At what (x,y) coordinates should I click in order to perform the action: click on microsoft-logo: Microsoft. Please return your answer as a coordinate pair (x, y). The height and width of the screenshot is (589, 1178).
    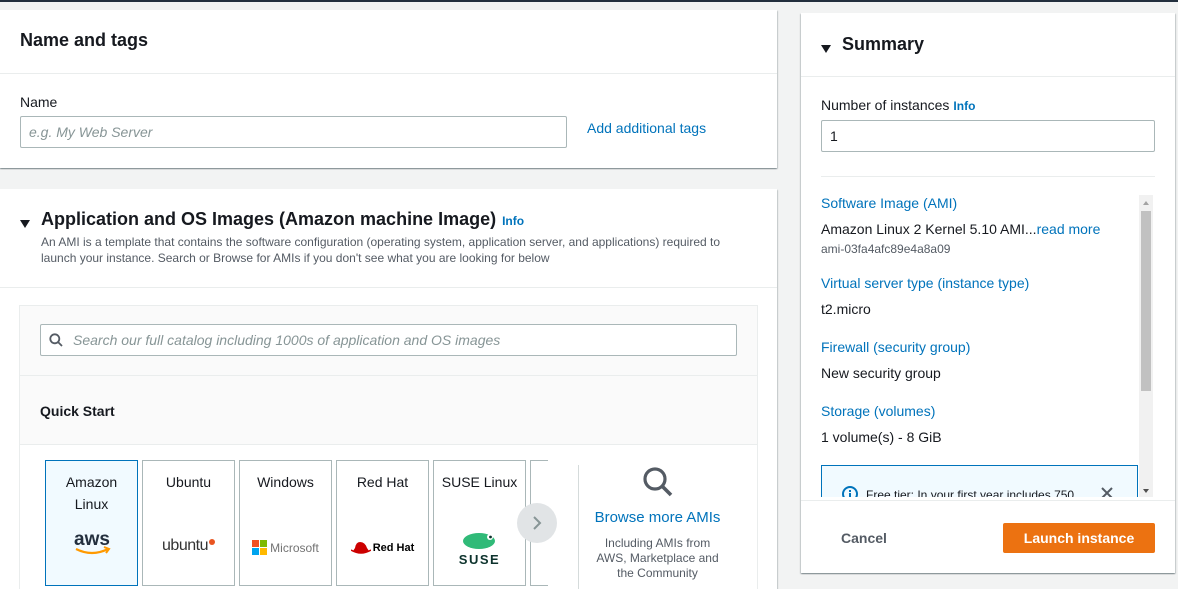
    Looking at the image, I should click on (285, 547).